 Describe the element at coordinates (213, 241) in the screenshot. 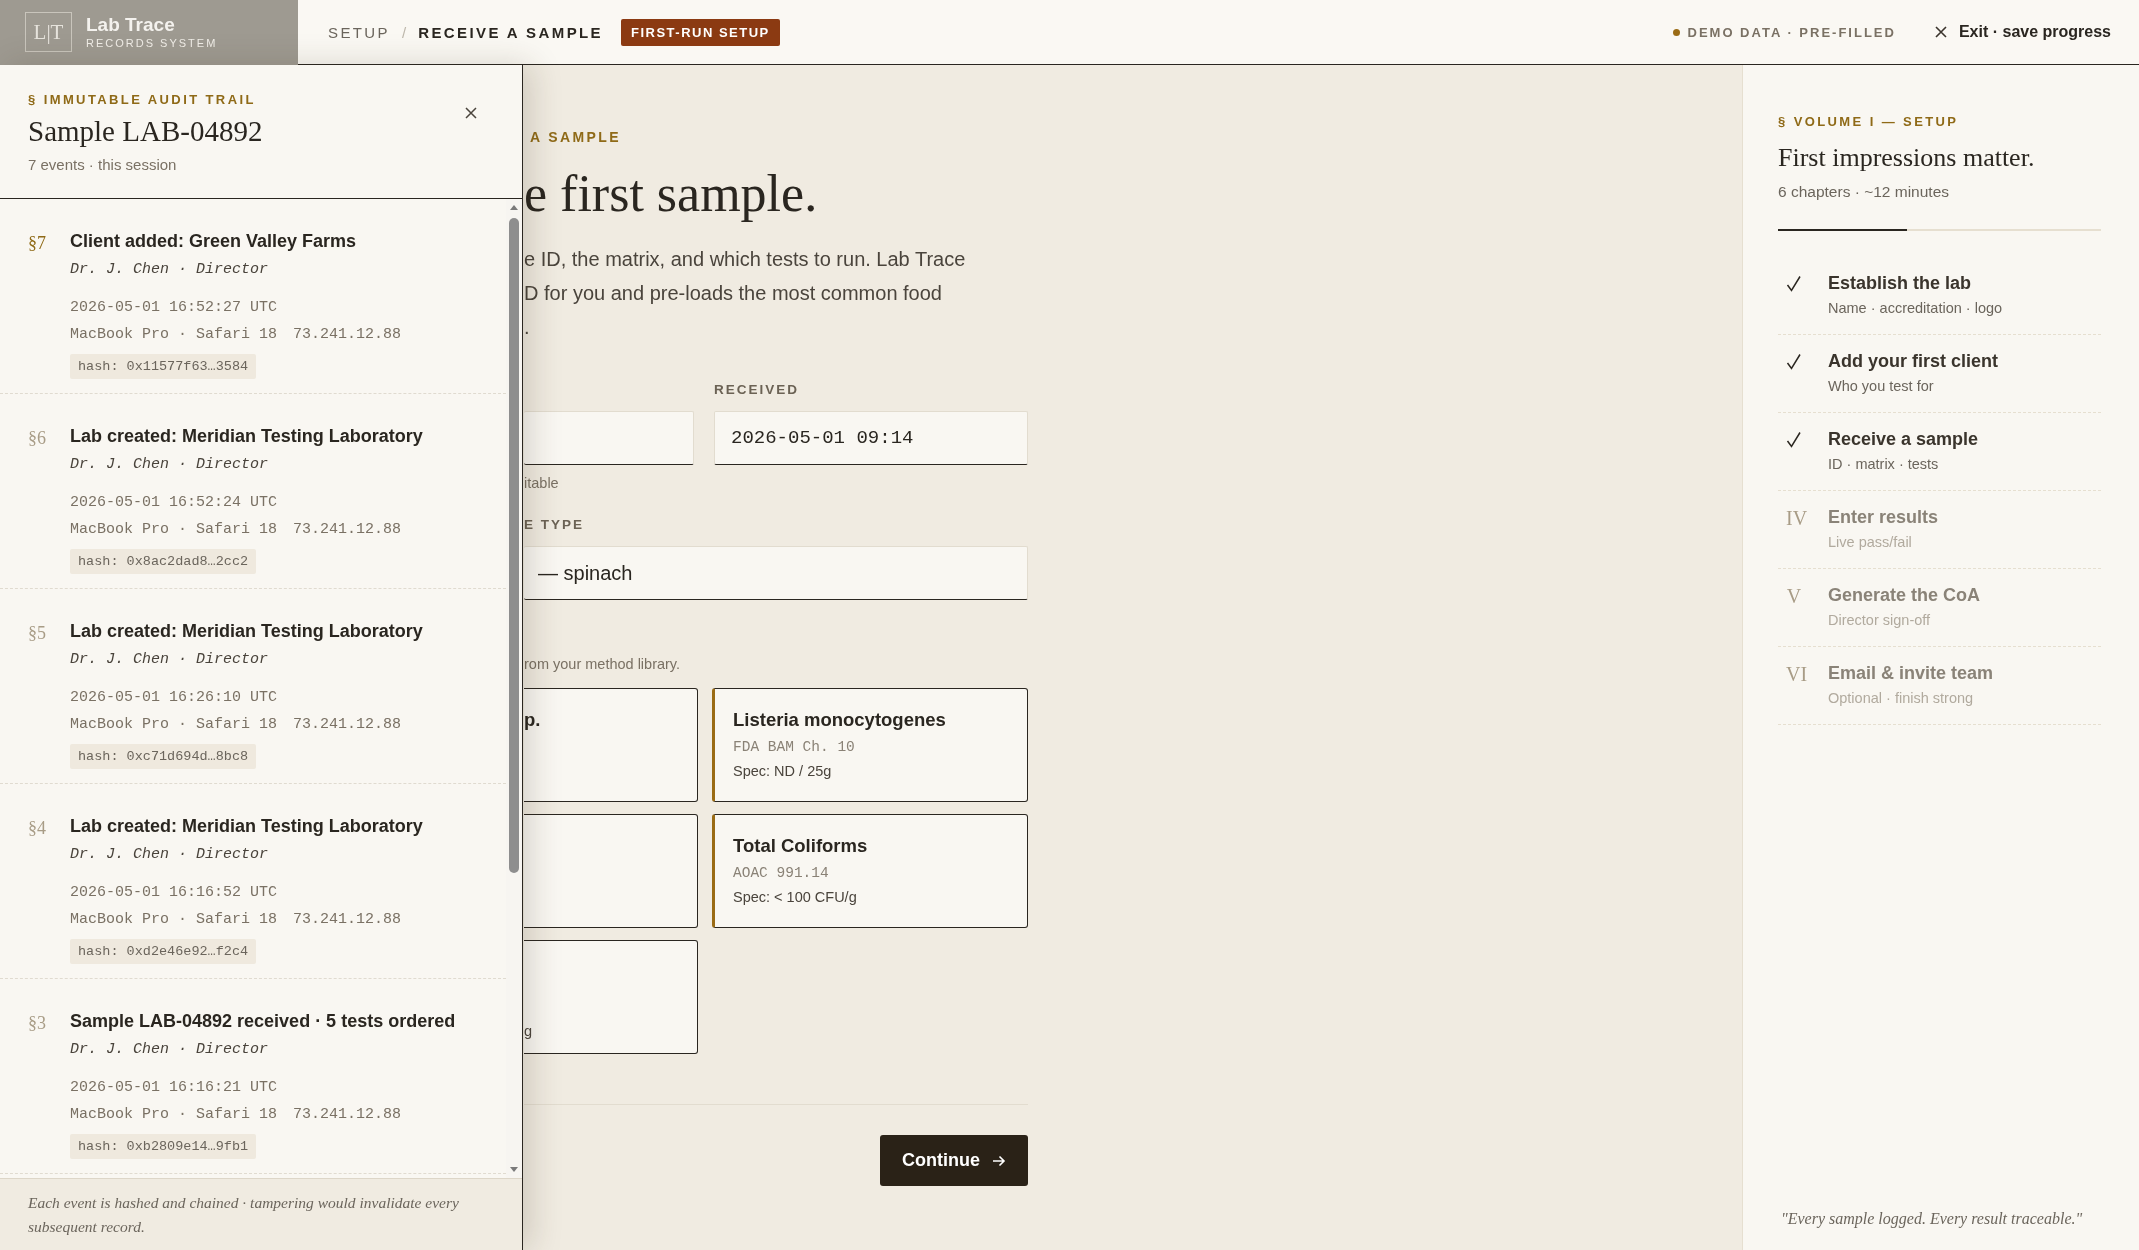

I see `event-title: Client added: Green Valley Farms` at that location.